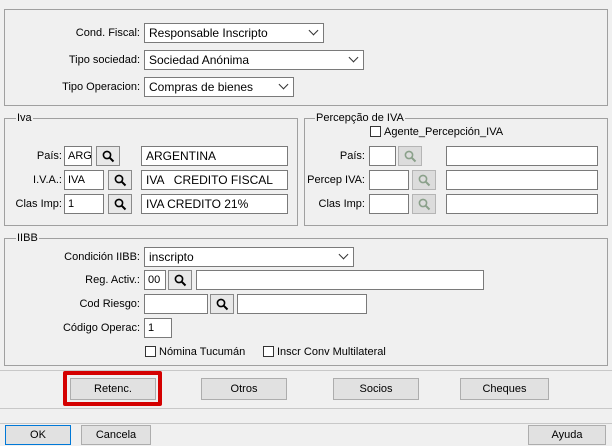 This screenshot has height=446, width=612. What do you see at coordinates (249, 257) in the screenshot?
I see `condicion-iibb-select: inscripto` at bounding box center [249, 257].